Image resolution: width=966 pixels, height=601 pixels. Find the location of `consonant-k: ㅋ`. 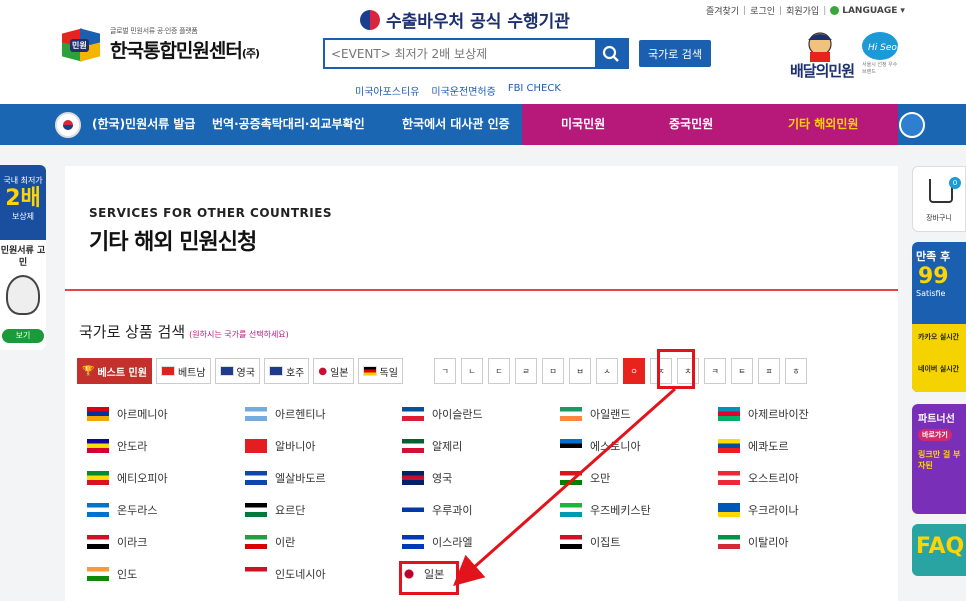

consonant-k: ㅋ is located at coordinates (715, 371).